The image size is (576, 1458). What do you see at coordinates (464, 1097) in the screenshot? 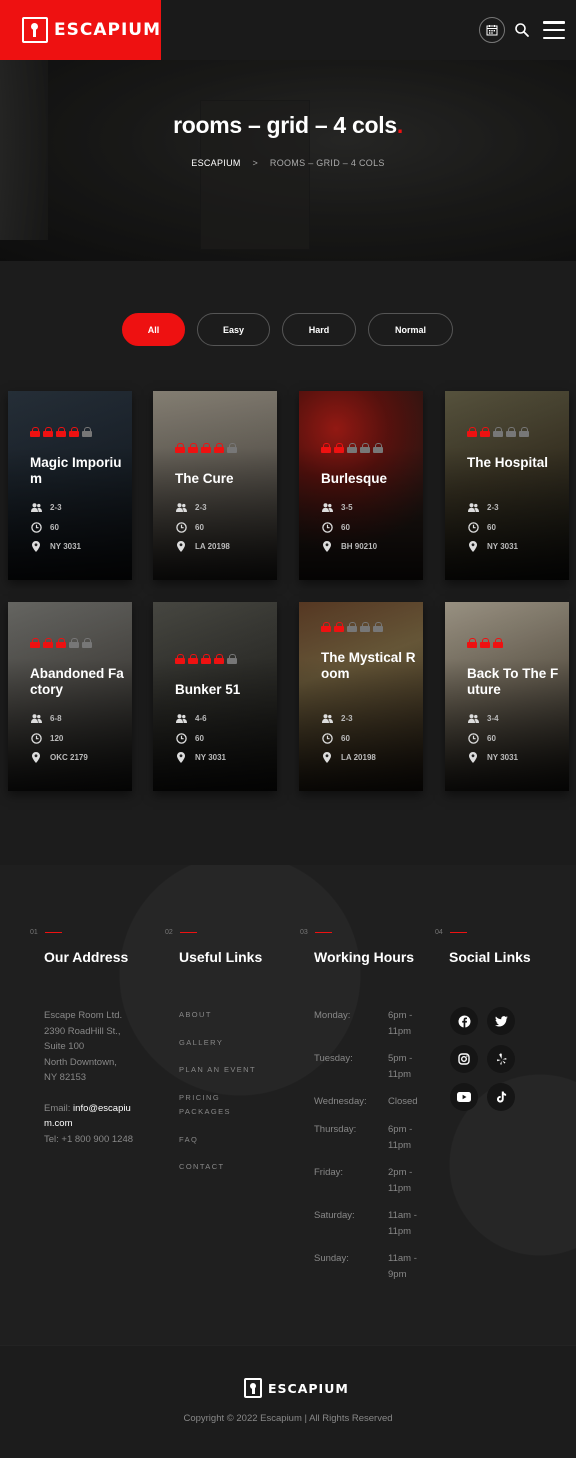
I see `youtube-icon` at bounding box center [464, 1097].